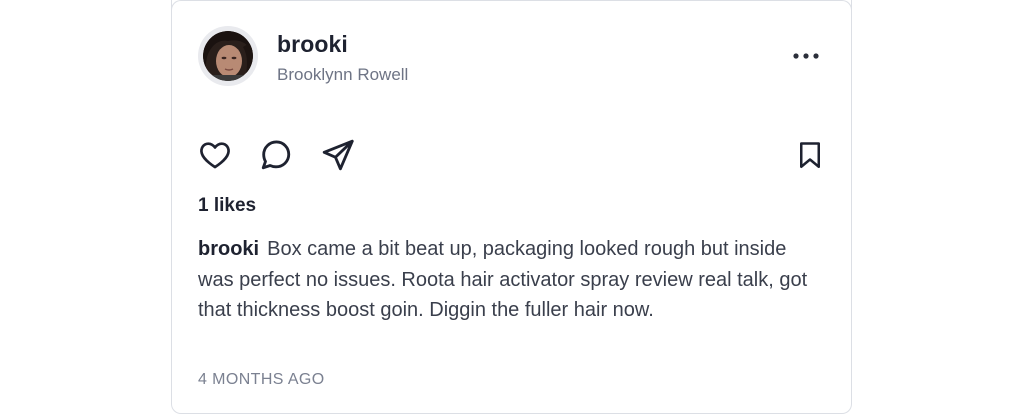 Image resolution: width=1024 pixels, height=416 pixels. Describe the element at coordinates (511, 56) in the screenshot. I see `post-header: brooki Brooklynn Rowell` at that location.